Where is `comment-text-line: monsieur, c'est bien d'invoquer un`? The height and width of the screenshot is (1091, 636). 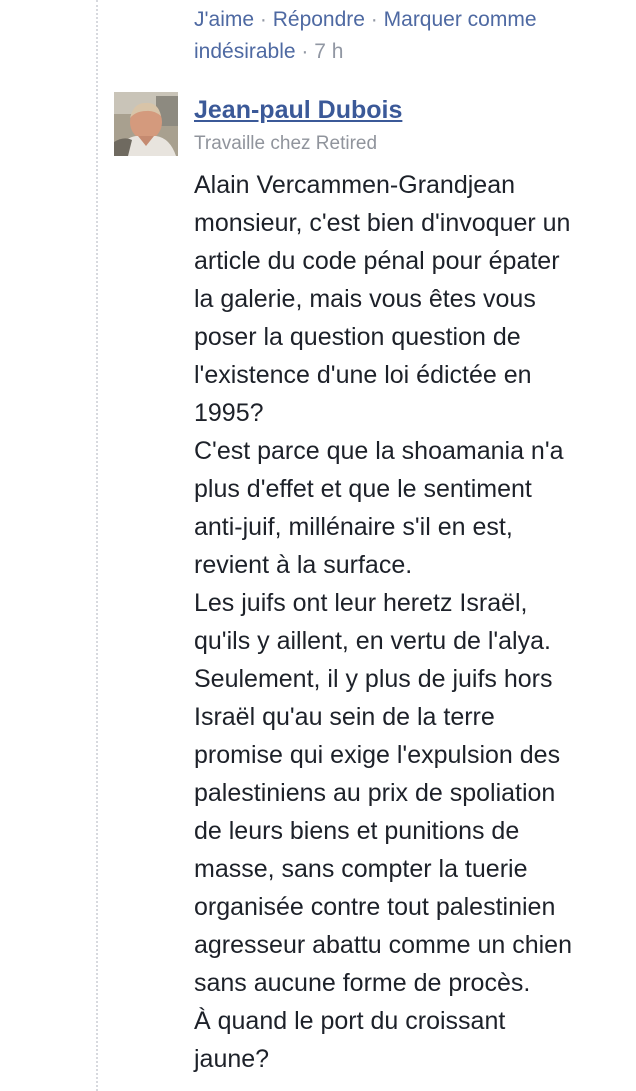 comment-text-line: monsieur, c'est bien d'invoquer un is located at coordinates (382, 223).